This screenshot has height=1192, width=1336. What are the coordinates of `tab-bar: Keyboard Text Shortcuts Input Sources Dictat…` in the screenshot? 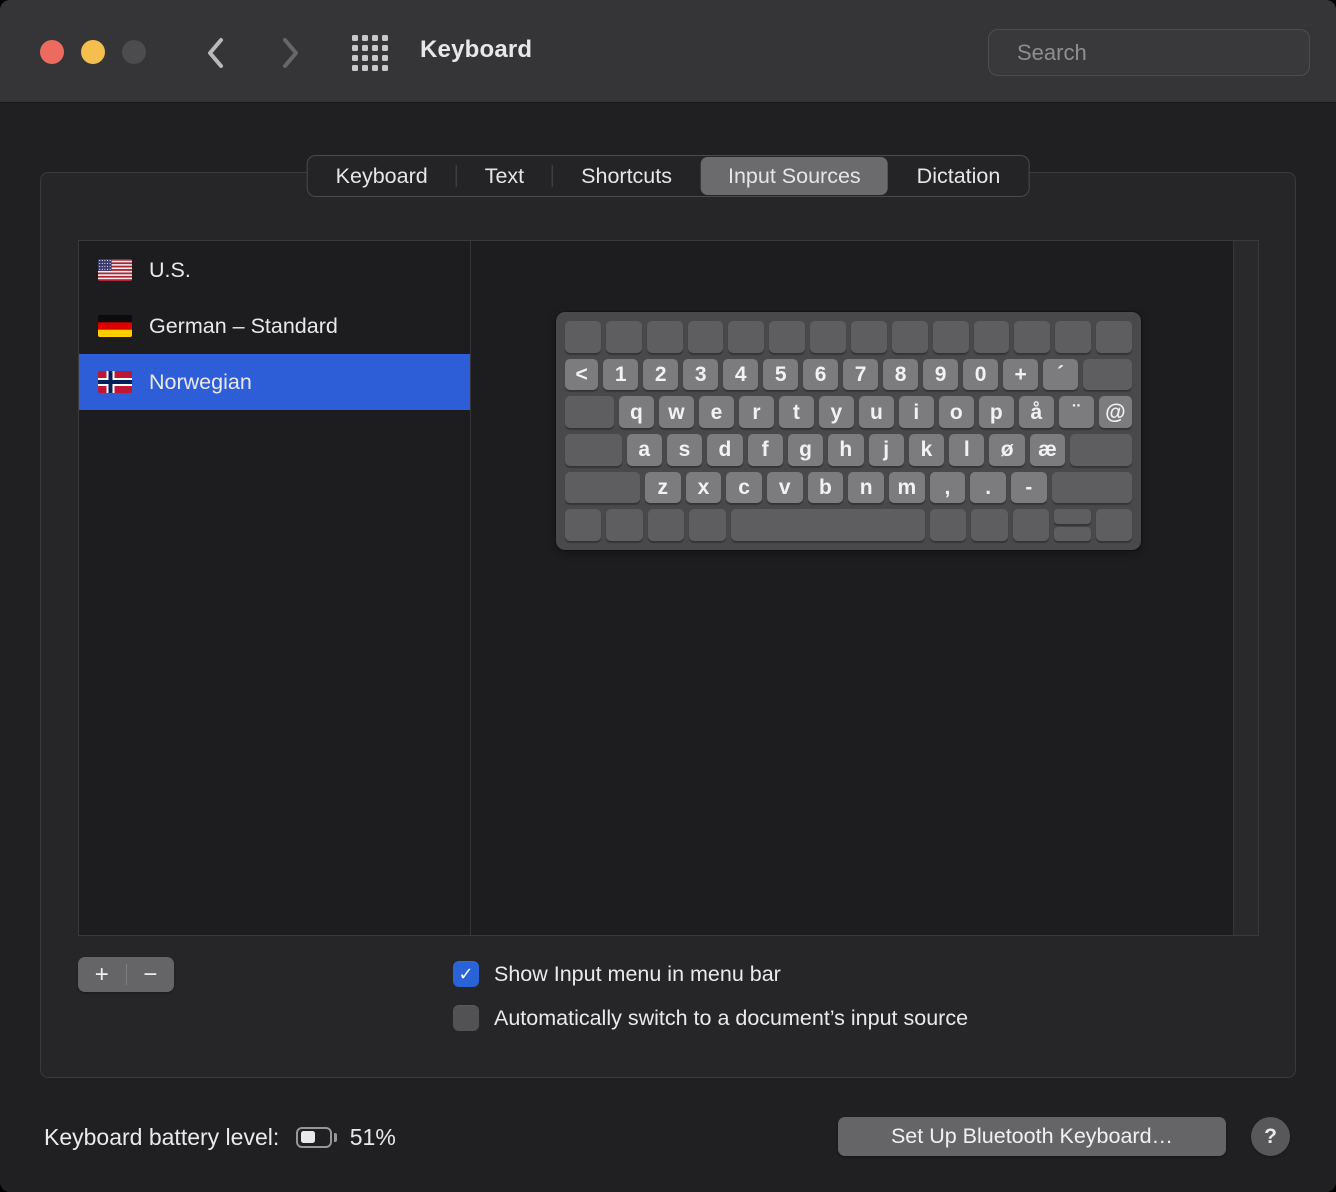 It's located at (668, 176).